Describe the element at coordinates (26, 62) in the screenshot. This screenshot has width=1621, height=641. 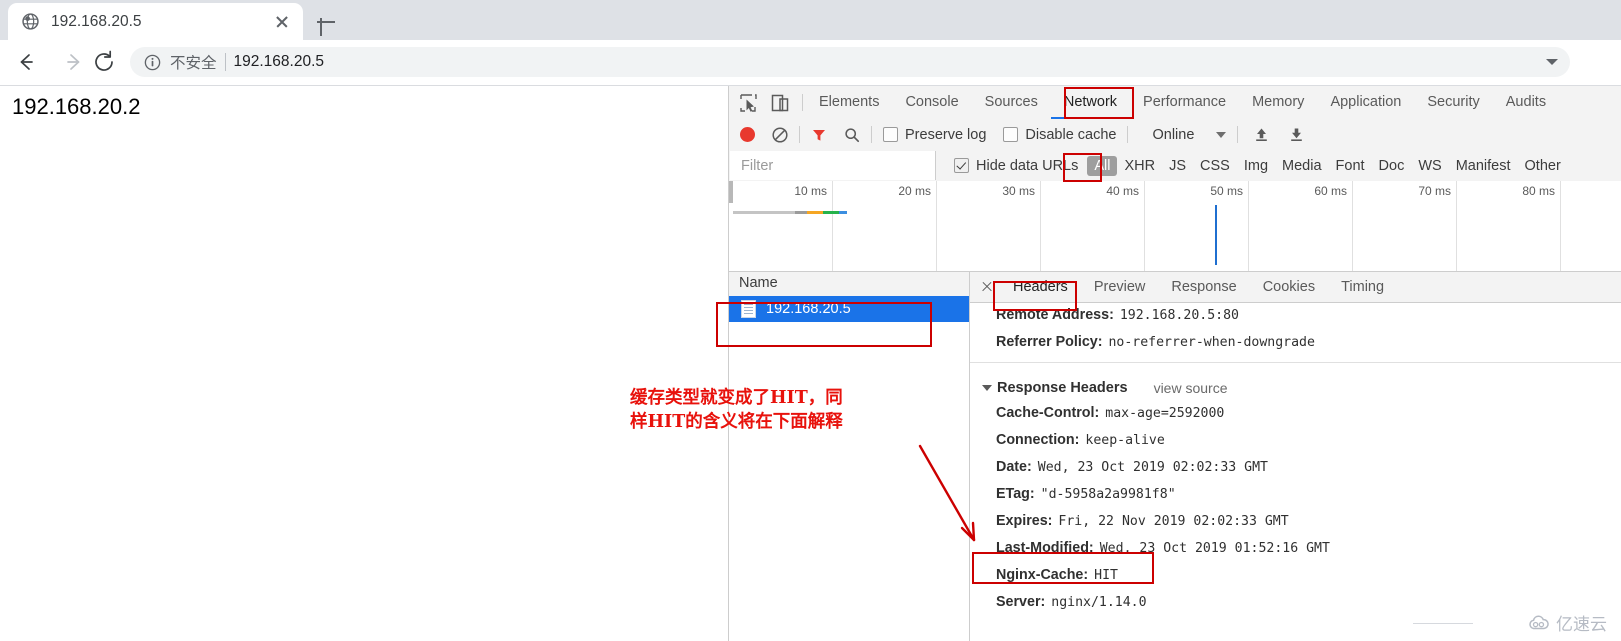
I see `arrow-left-icon` at that location.